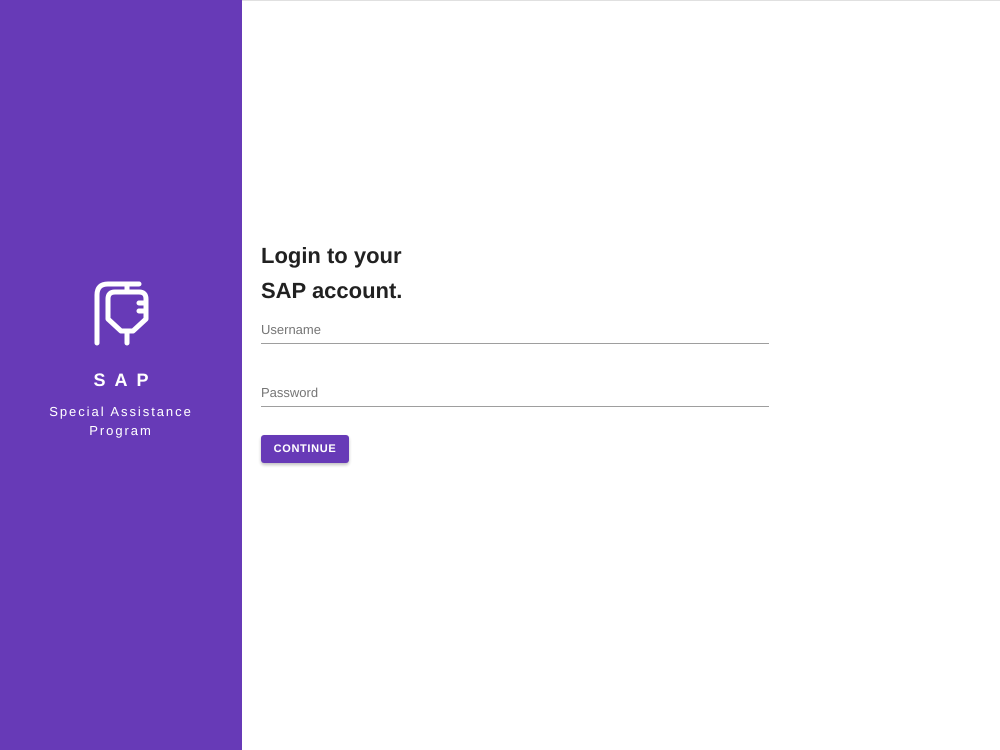  I want to click on login-heading: Login to your SAP account., so click(331, 273).